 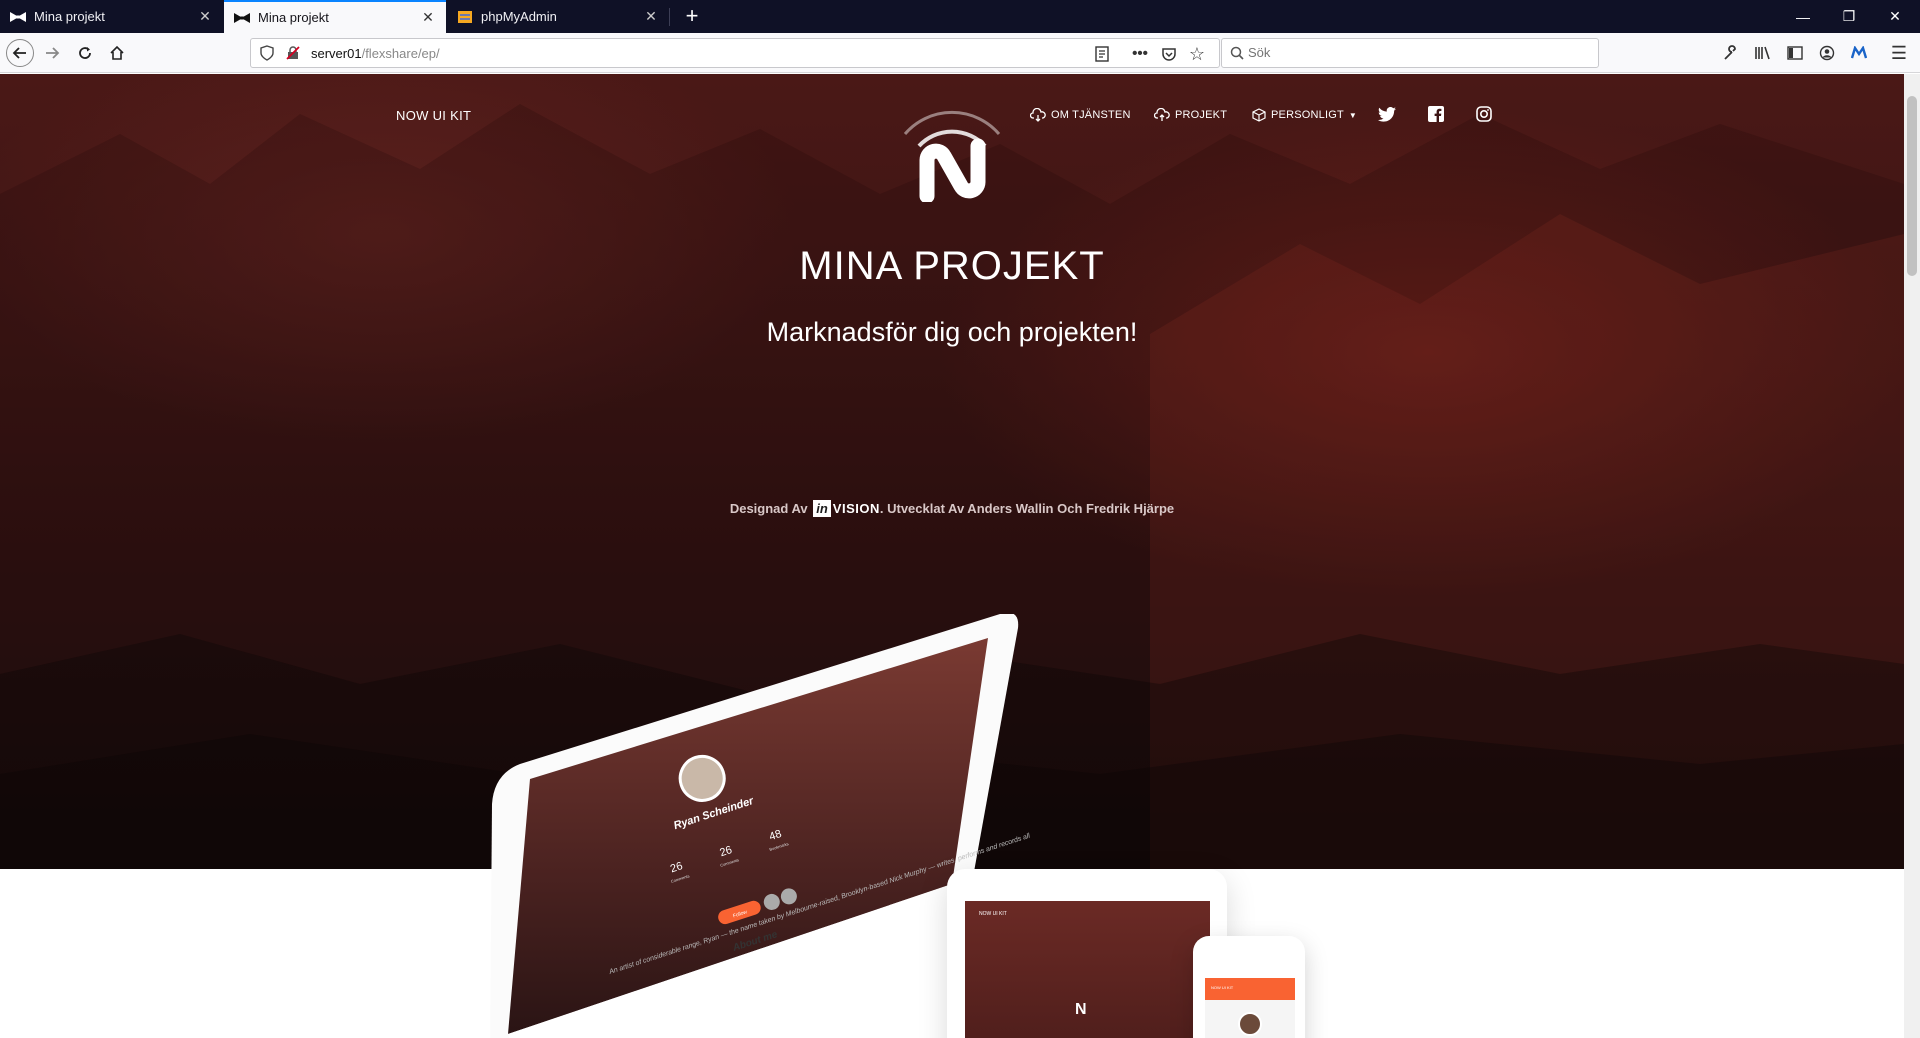 I want to click on forward-button, so click(x=52, y=53).